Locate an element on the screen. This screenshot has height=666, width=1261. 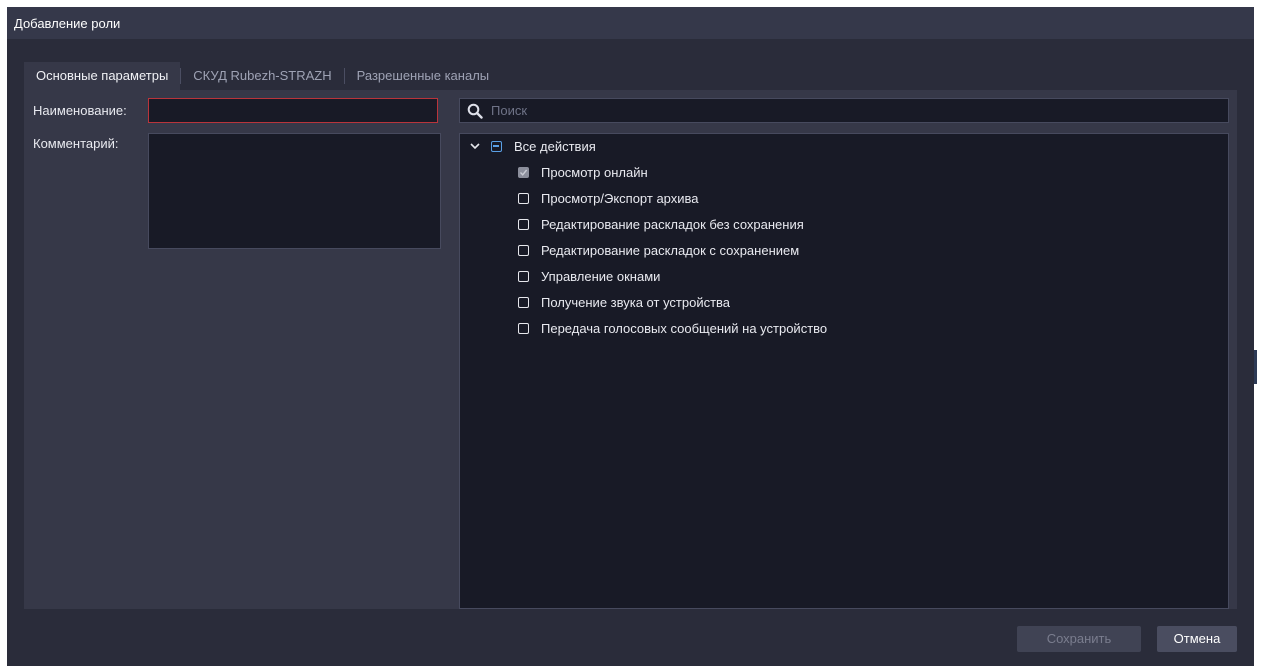
tree-item: Редактирование раскладок с сохранением is located at coordinates (658, 250).